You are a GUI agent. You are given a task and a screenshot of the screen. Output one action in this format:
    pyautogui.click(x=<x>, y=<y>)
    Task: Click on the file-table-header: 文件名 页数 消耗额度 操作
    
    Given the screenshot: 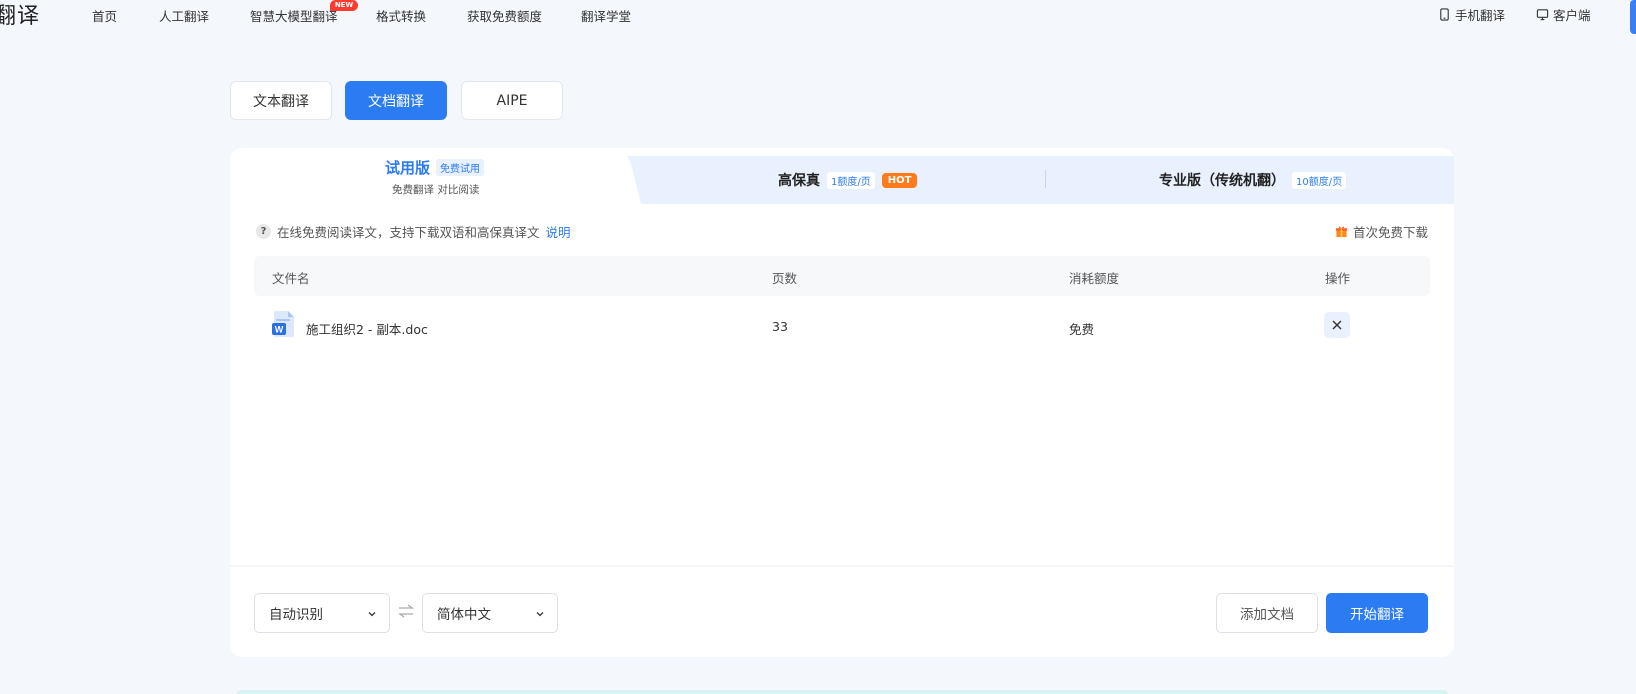 What is the action you would take?
    pyautogui.click(x=842, y=276)
    